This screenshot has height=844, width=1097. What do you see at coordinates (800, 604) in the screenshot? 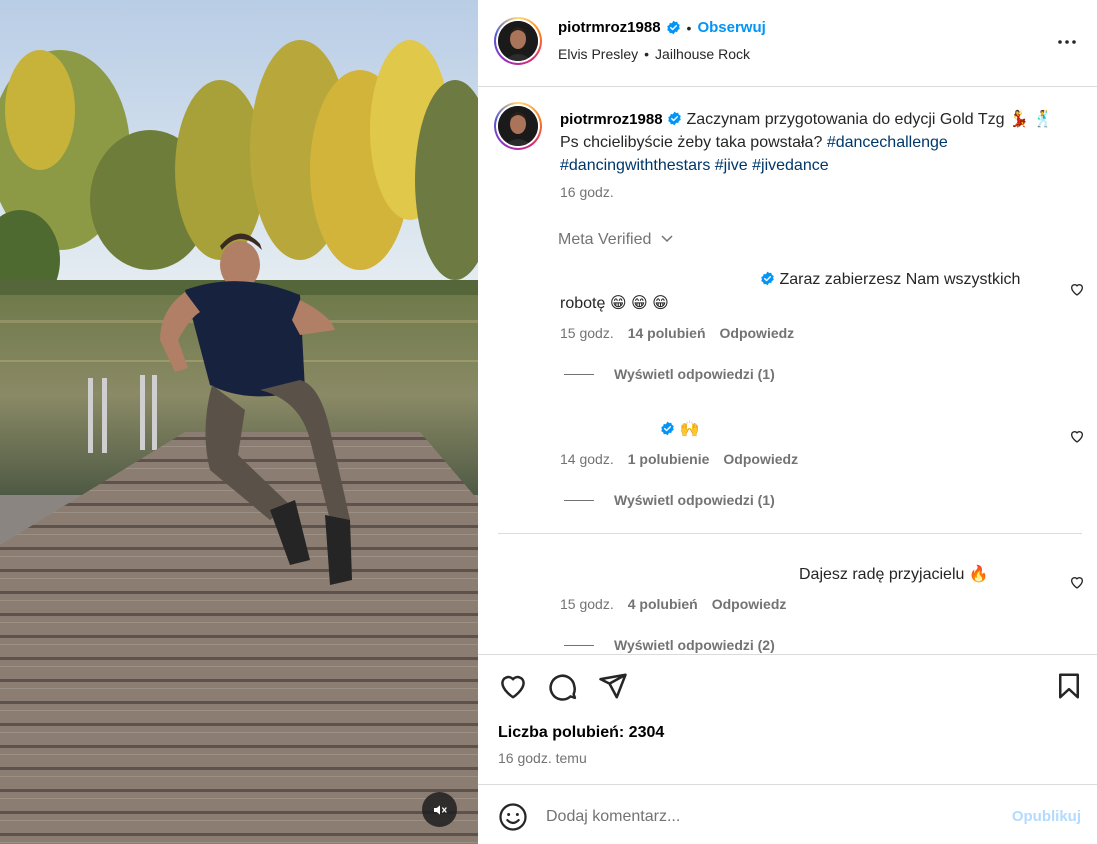
I see `comment-meta: 15 godz. 4 polubień Odpowiedz` at bounding box center [800, 604].